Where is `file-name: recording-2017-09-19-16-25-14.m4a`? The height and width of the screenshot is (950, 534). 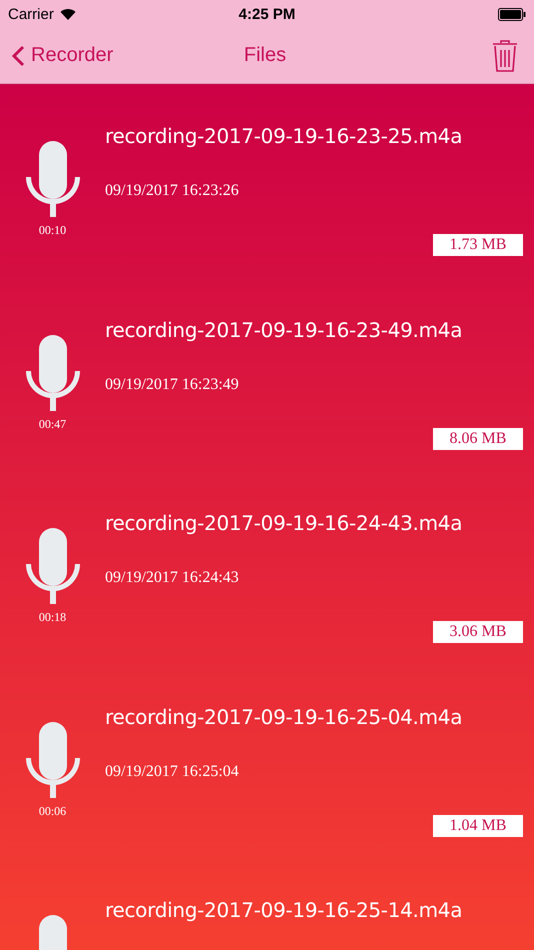
file-name: recording-2017-09-19-16-25-14.m4a is located at coordinates (314, 910).